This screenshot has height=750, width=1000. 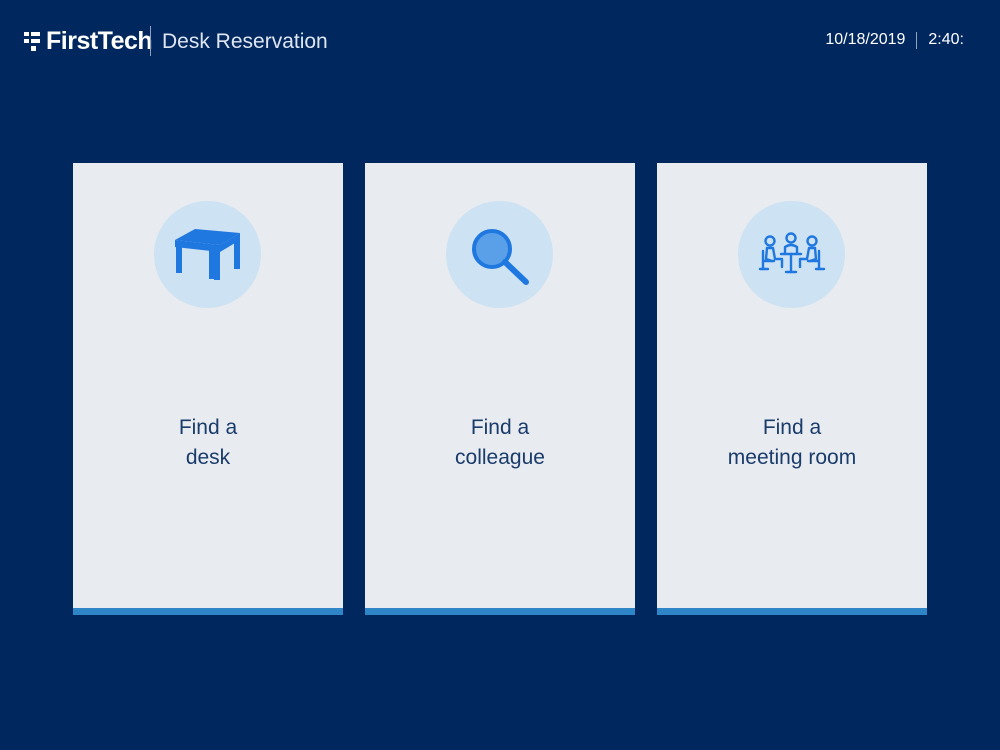 I want to click on logo-mark-icon, so click(x=32, y=41).